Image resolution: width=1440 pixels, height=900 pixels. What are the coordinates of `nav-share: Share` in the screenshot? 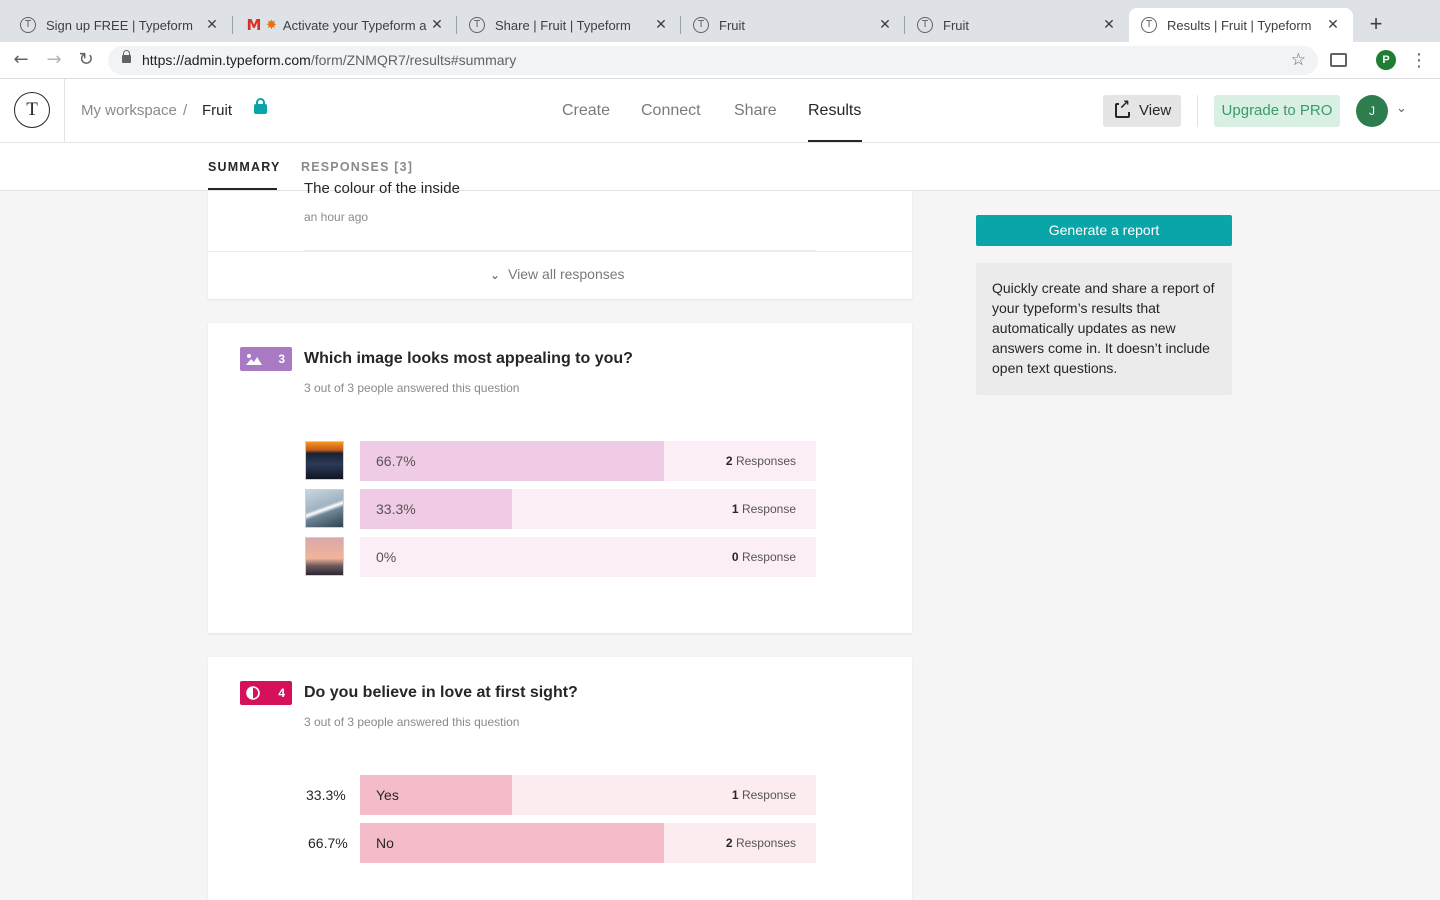 It's located at (755, 111).